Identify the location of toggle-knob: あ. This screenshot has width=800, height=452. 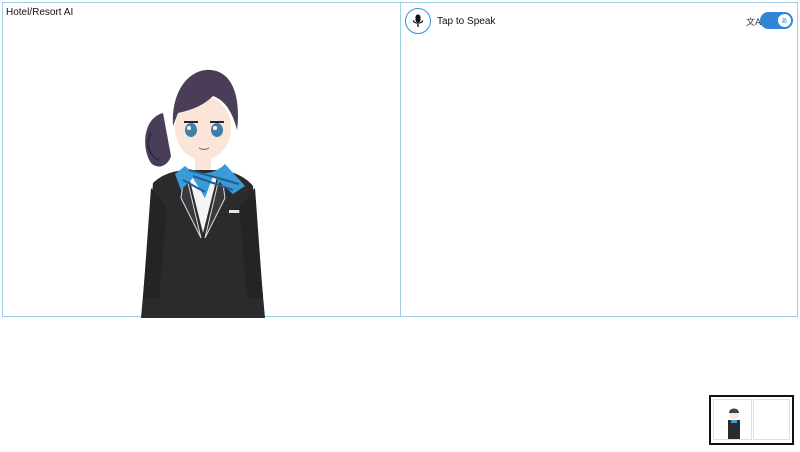
(784, 20).